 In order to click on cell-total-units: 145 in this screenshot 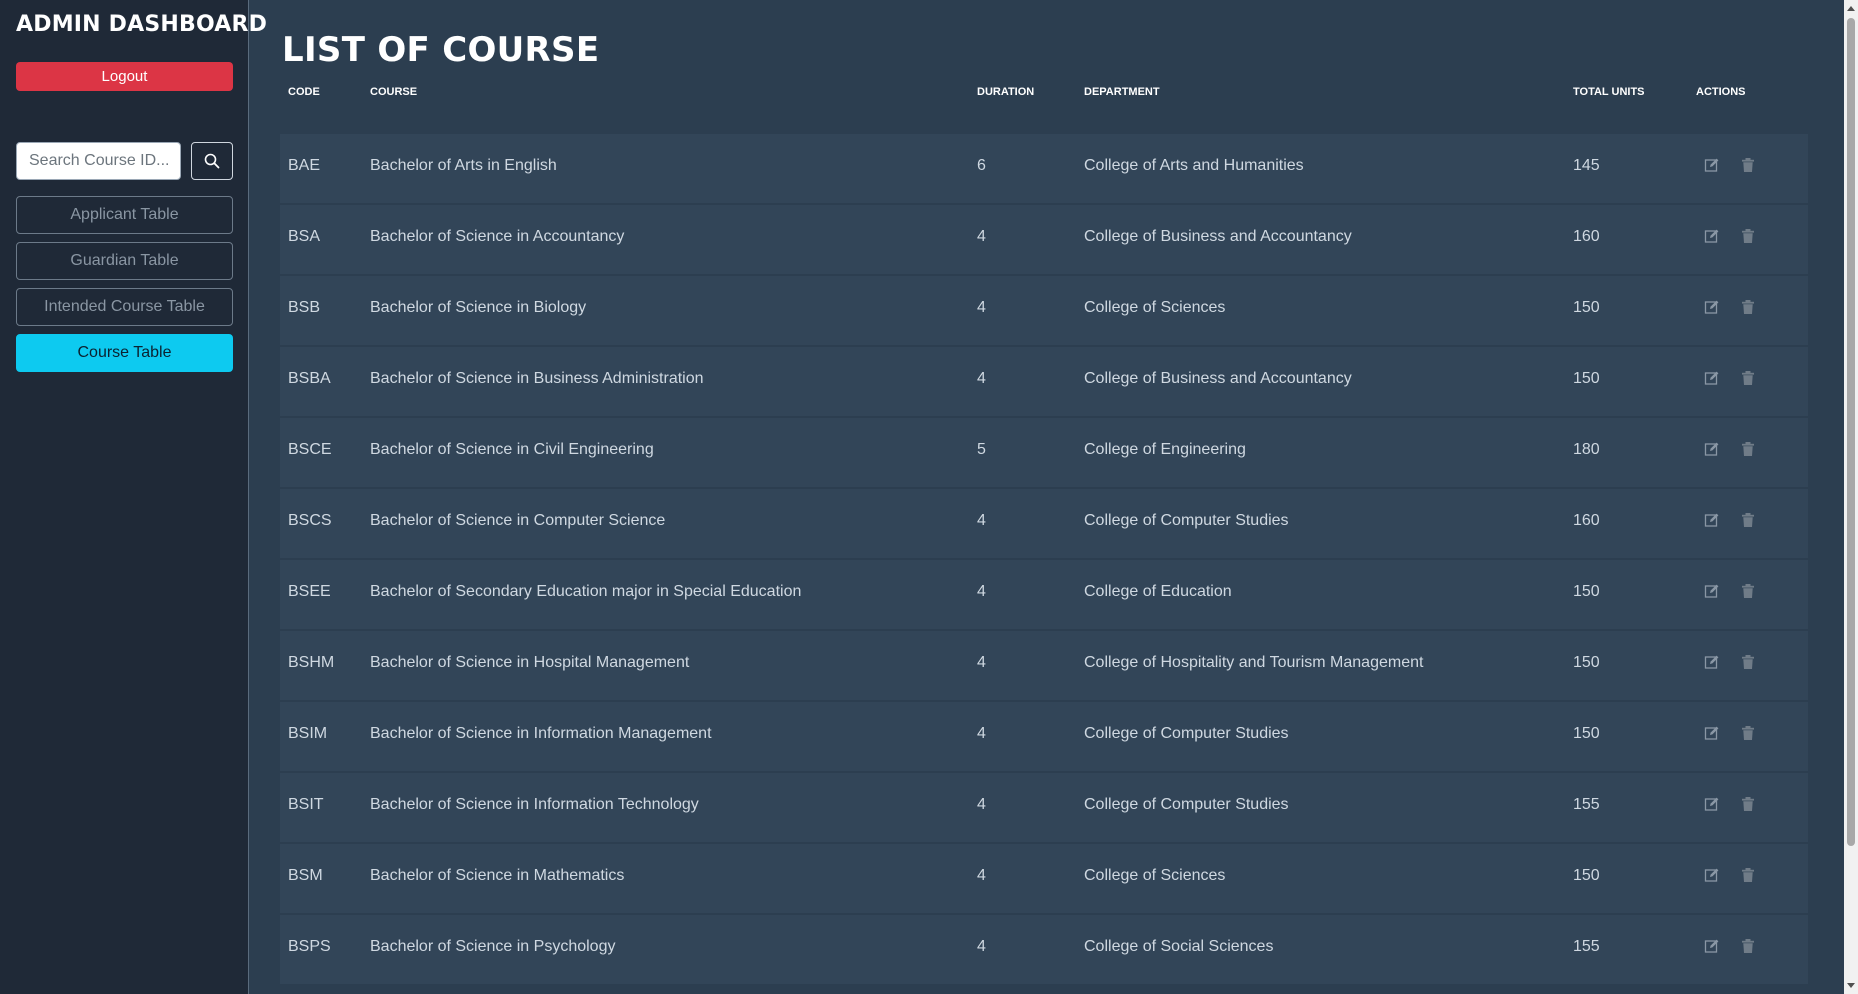, I will do `click(1586, 165)`.